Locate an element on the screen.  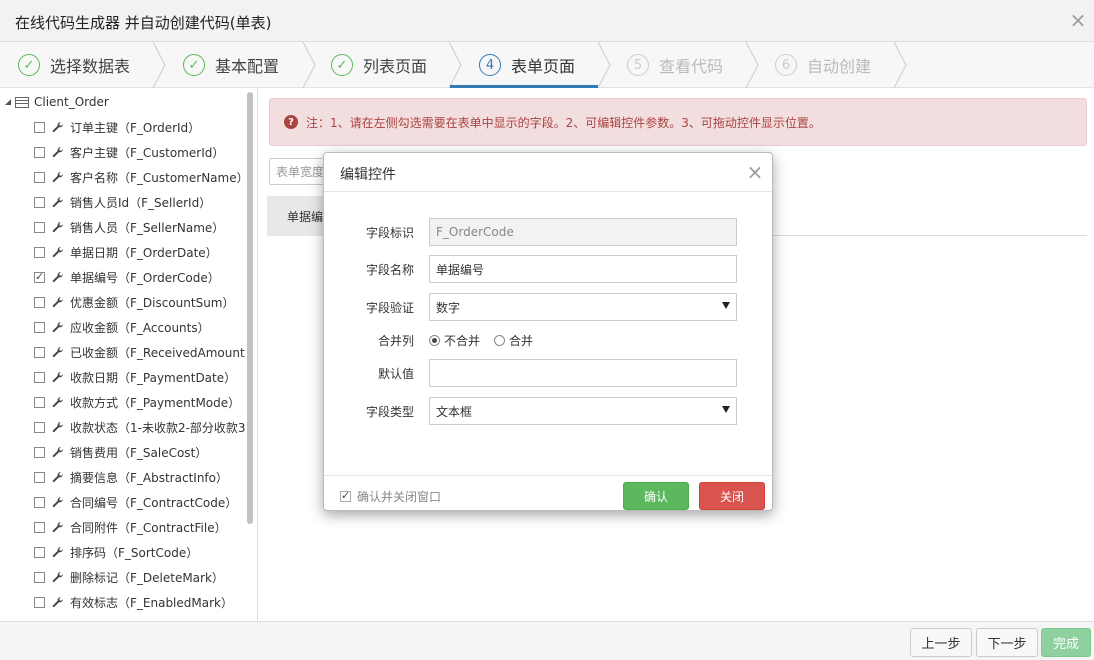
step-label: 列表页面 is located at coordinates (395, 66).